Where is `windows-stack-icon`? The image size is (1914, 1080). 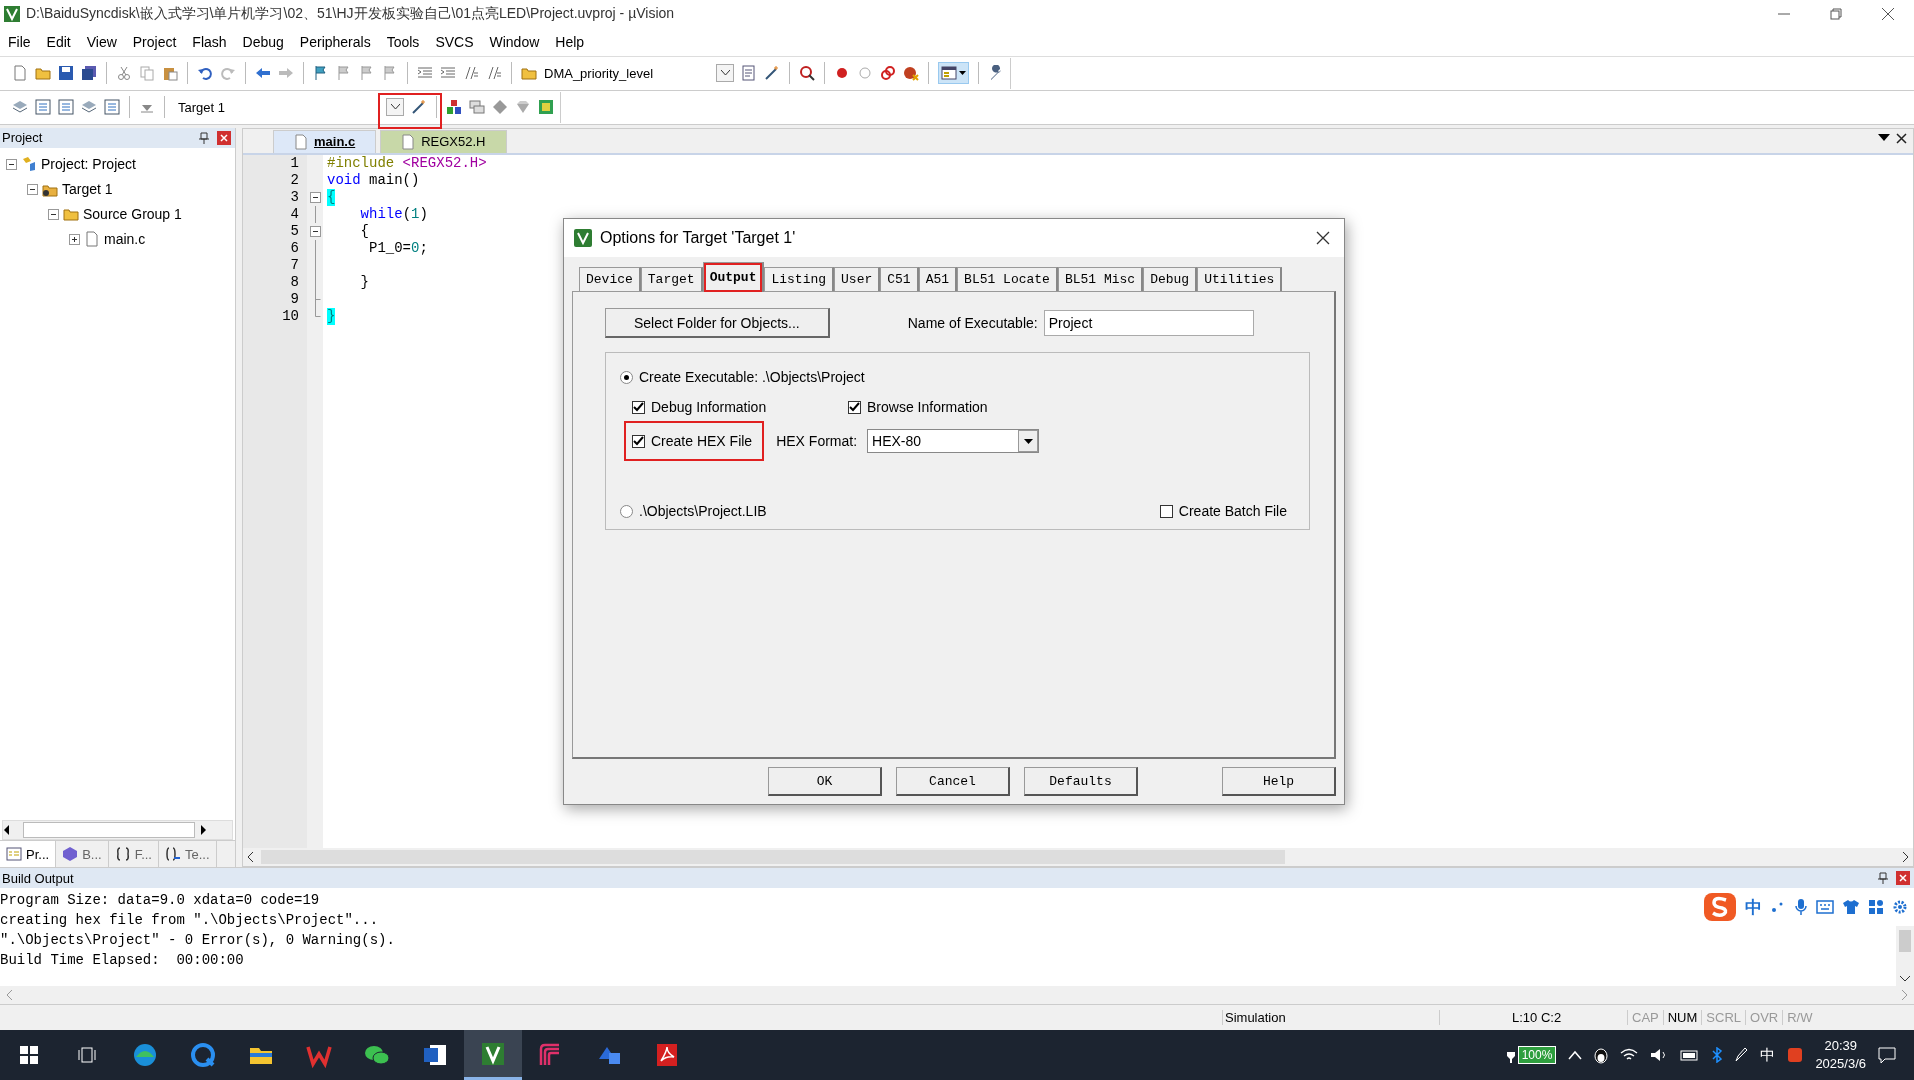
windows-stack-icon is located at coordinates (477, 107).